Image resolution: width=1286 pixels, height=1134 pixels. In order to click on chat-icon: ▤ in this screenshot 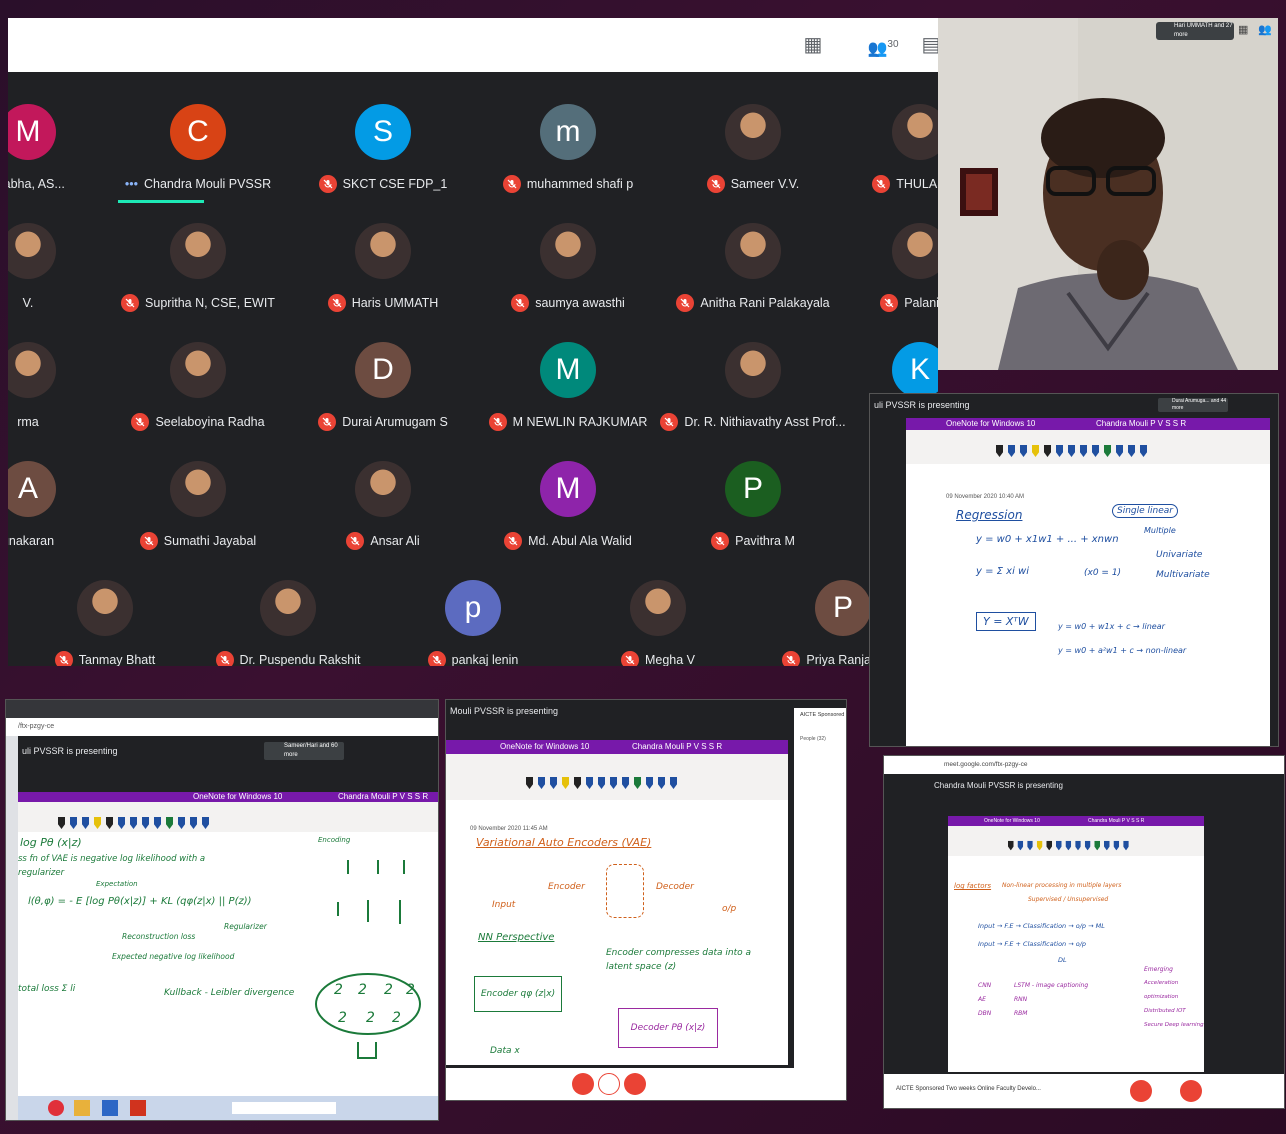, I will do `click(927, 45)`.